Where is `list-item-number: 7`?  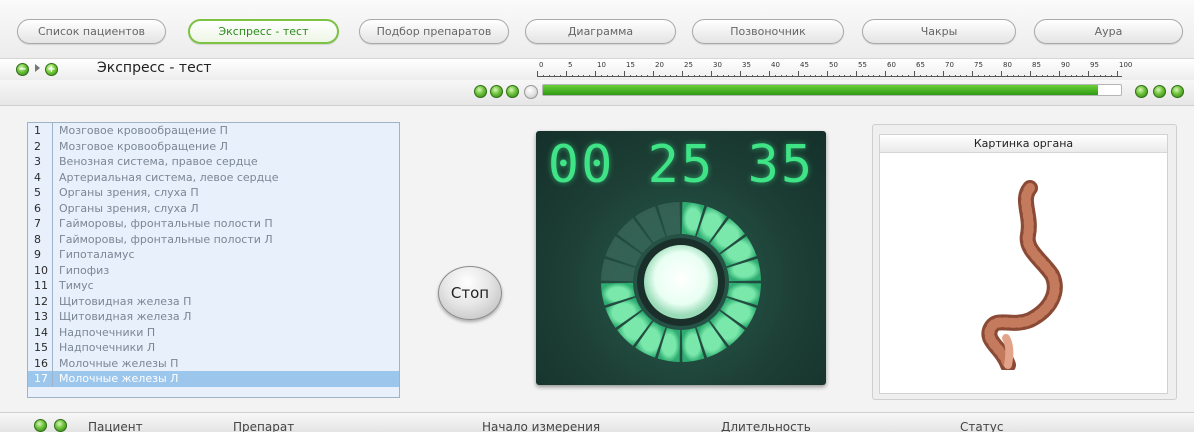
list-item-number: 7 is located at coordinates (40, 224).